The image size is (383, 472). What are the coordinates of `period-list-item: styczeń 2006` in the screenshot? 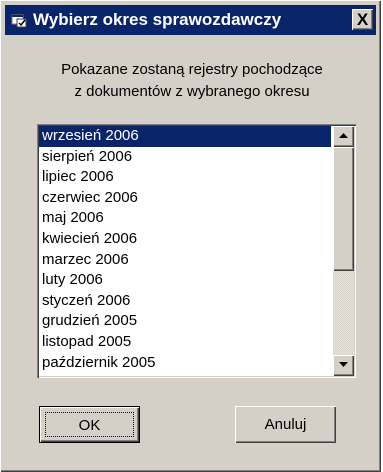 It's located at (185, 301).